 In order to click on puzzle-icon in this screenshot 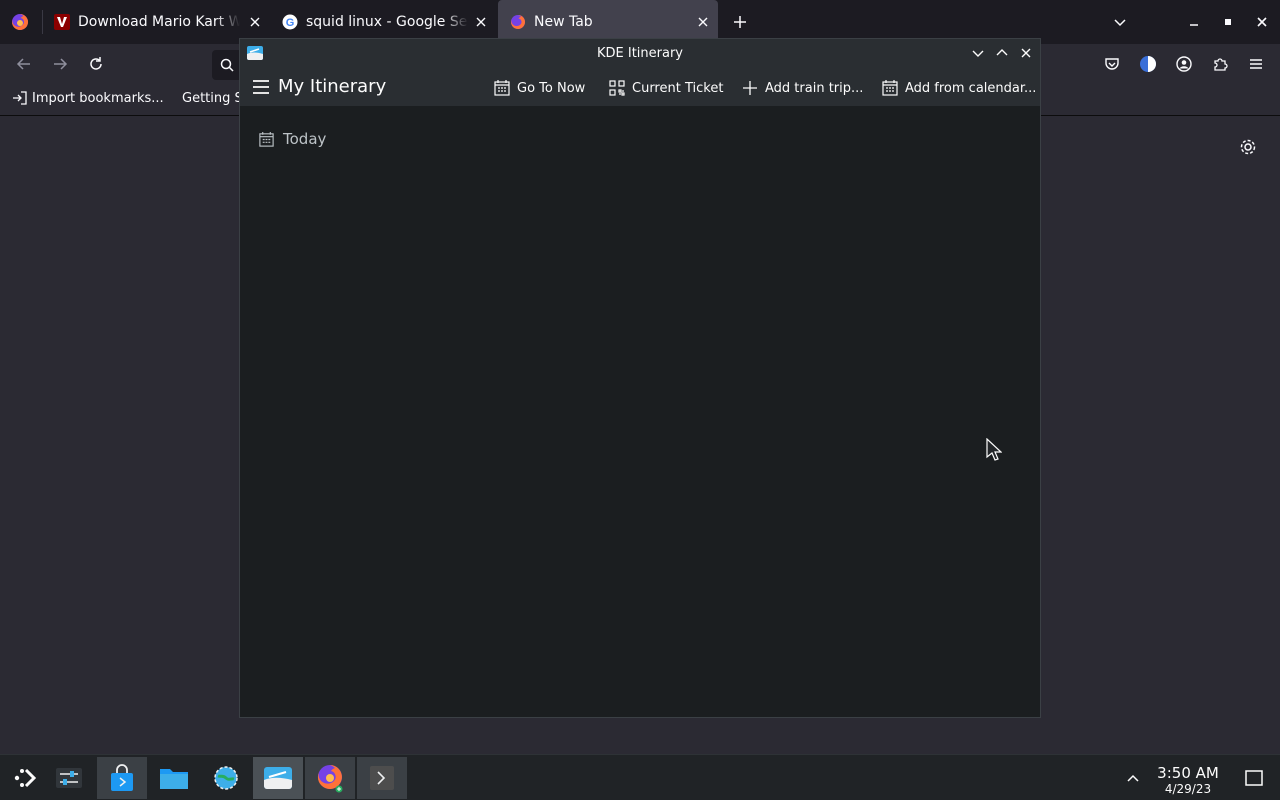, I will do `click(1221, 64)`.